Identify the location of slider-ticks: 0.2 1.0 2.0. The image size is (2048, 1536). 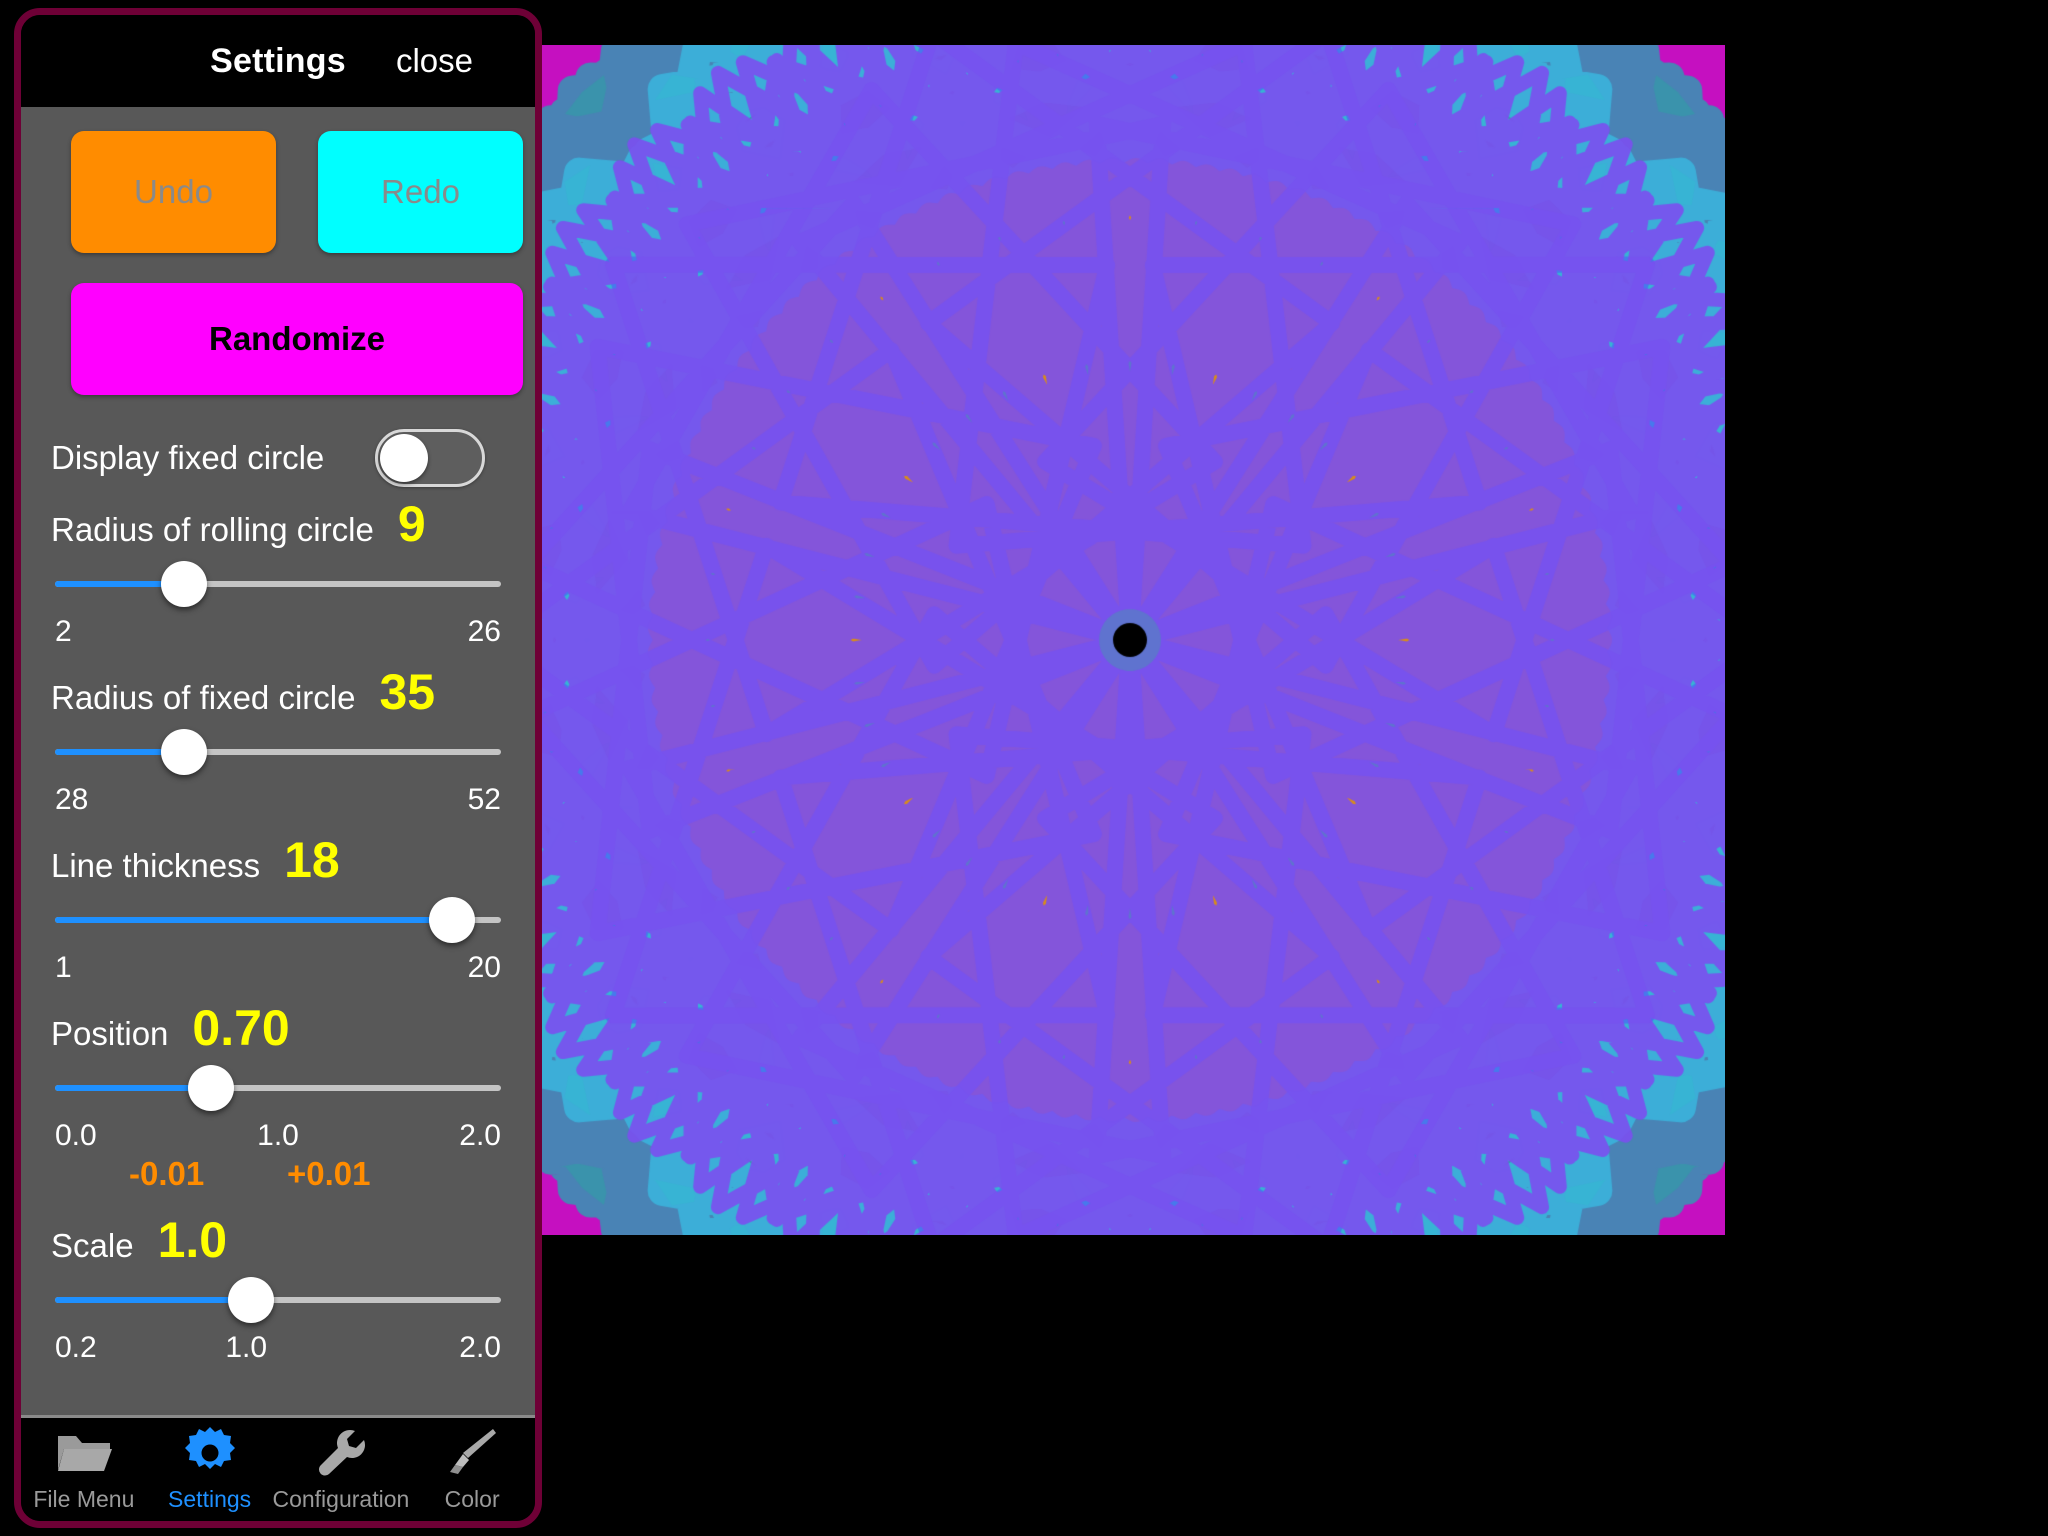
(278, 1351).